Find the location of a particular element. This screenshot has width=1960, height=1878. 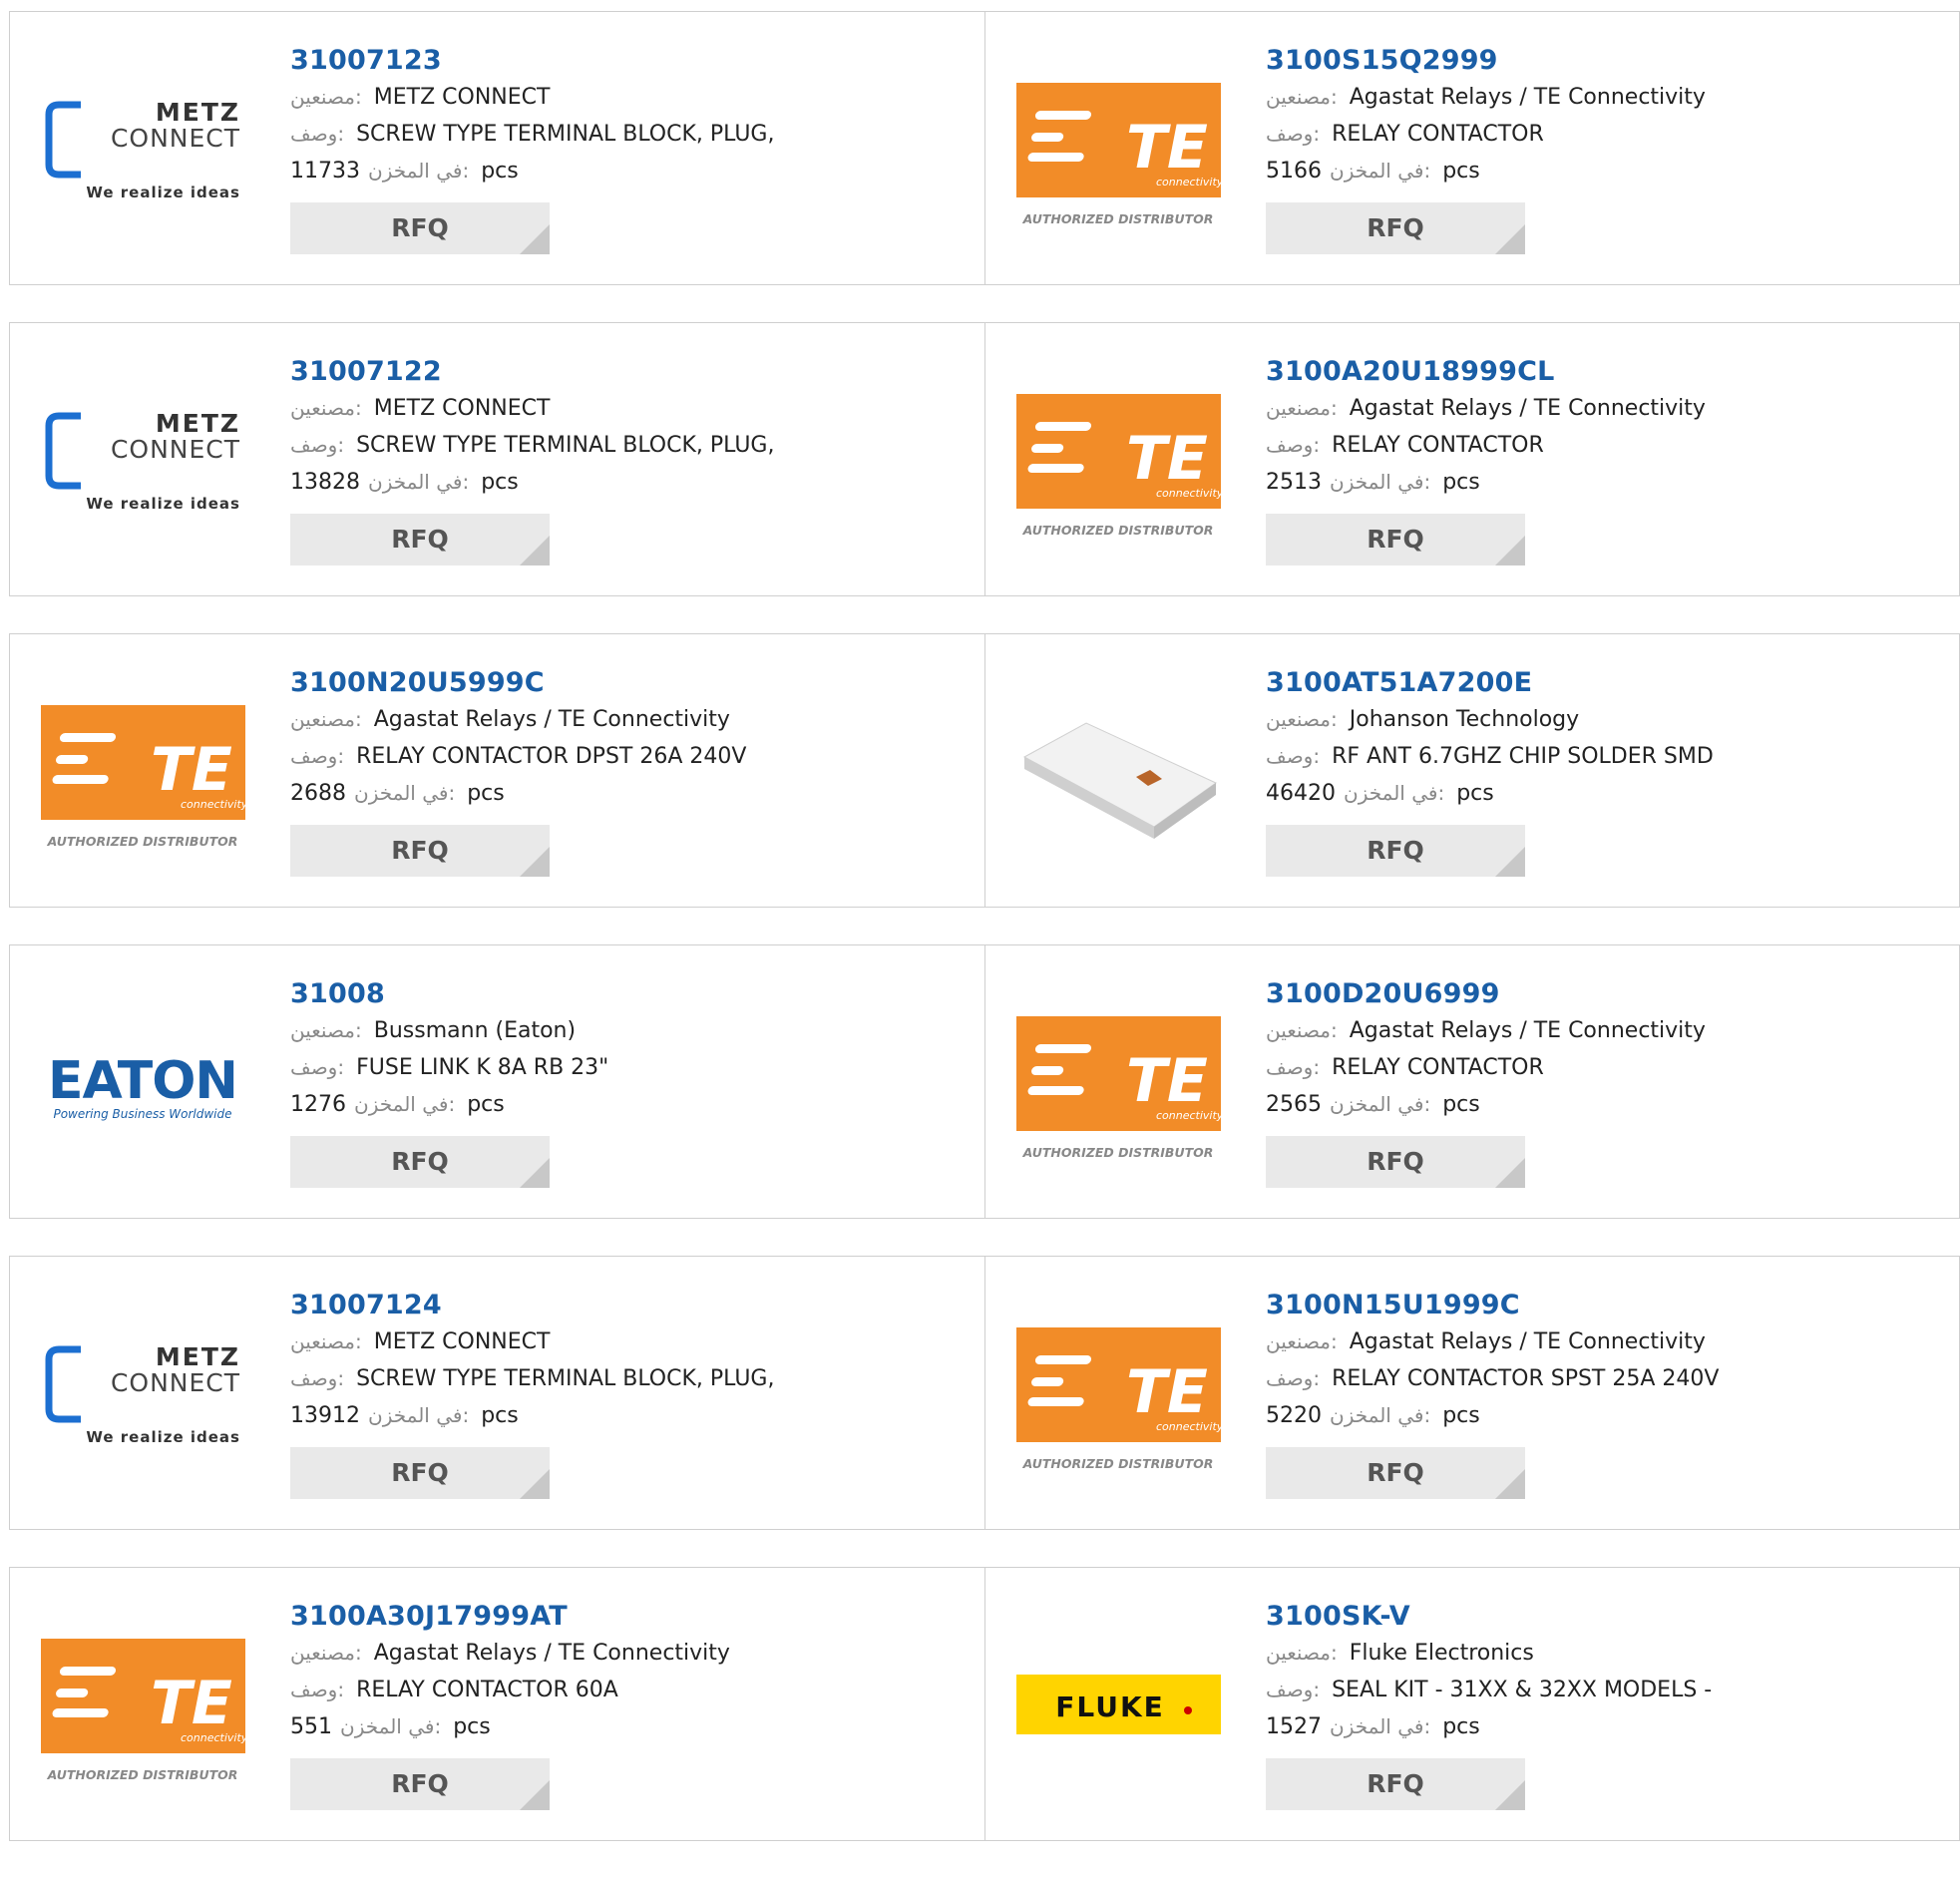

description-value: FUSE LINK K 8A RB 23" is located at coordinates (483, 1067).